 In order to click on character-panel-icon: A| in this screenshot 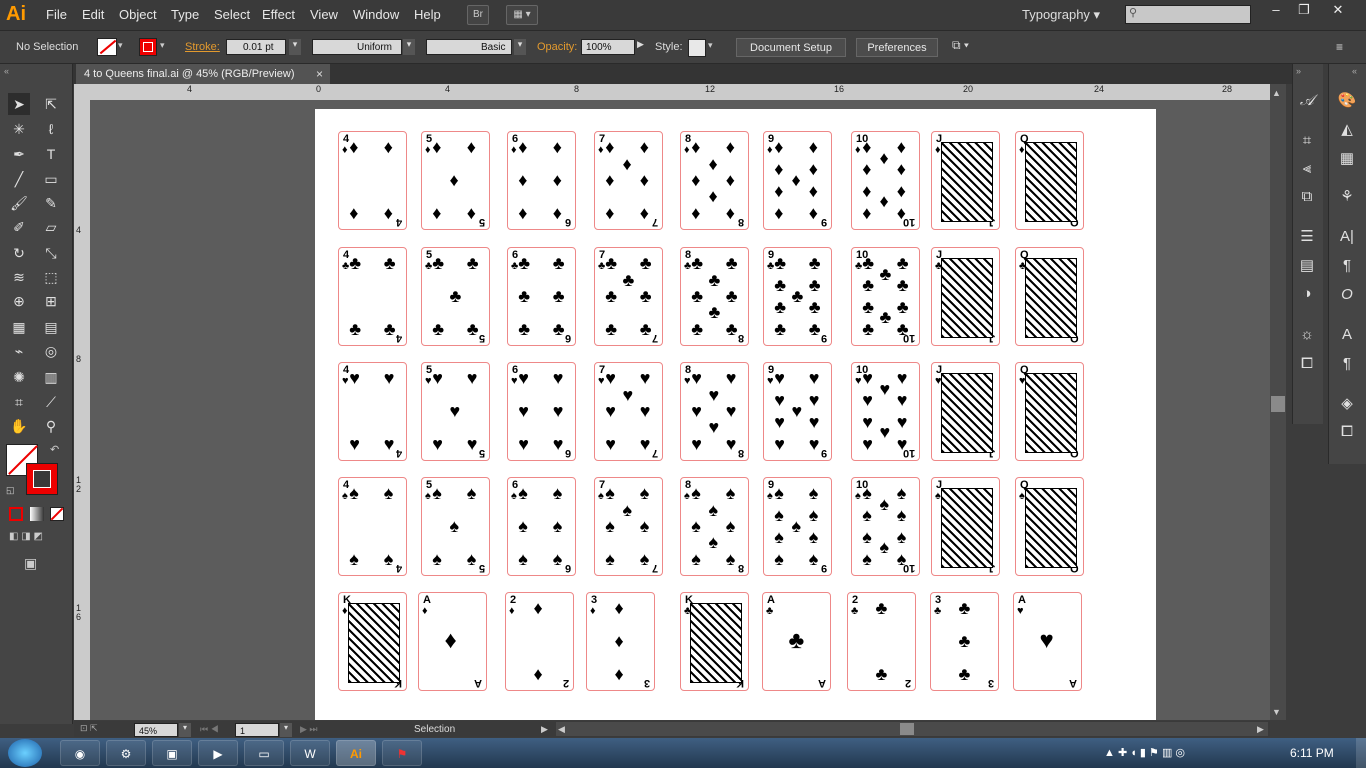, I will do `click(1347, 237)`.